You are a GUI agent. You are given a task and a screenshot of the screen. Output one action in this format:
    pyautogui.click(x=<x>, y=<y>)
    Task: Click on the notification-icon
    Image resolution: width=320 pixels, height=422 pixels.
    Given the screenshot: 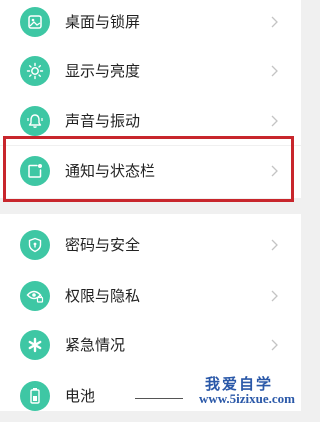 What is the action you would take?
    pyautogui.click(x=35, y=171)
    